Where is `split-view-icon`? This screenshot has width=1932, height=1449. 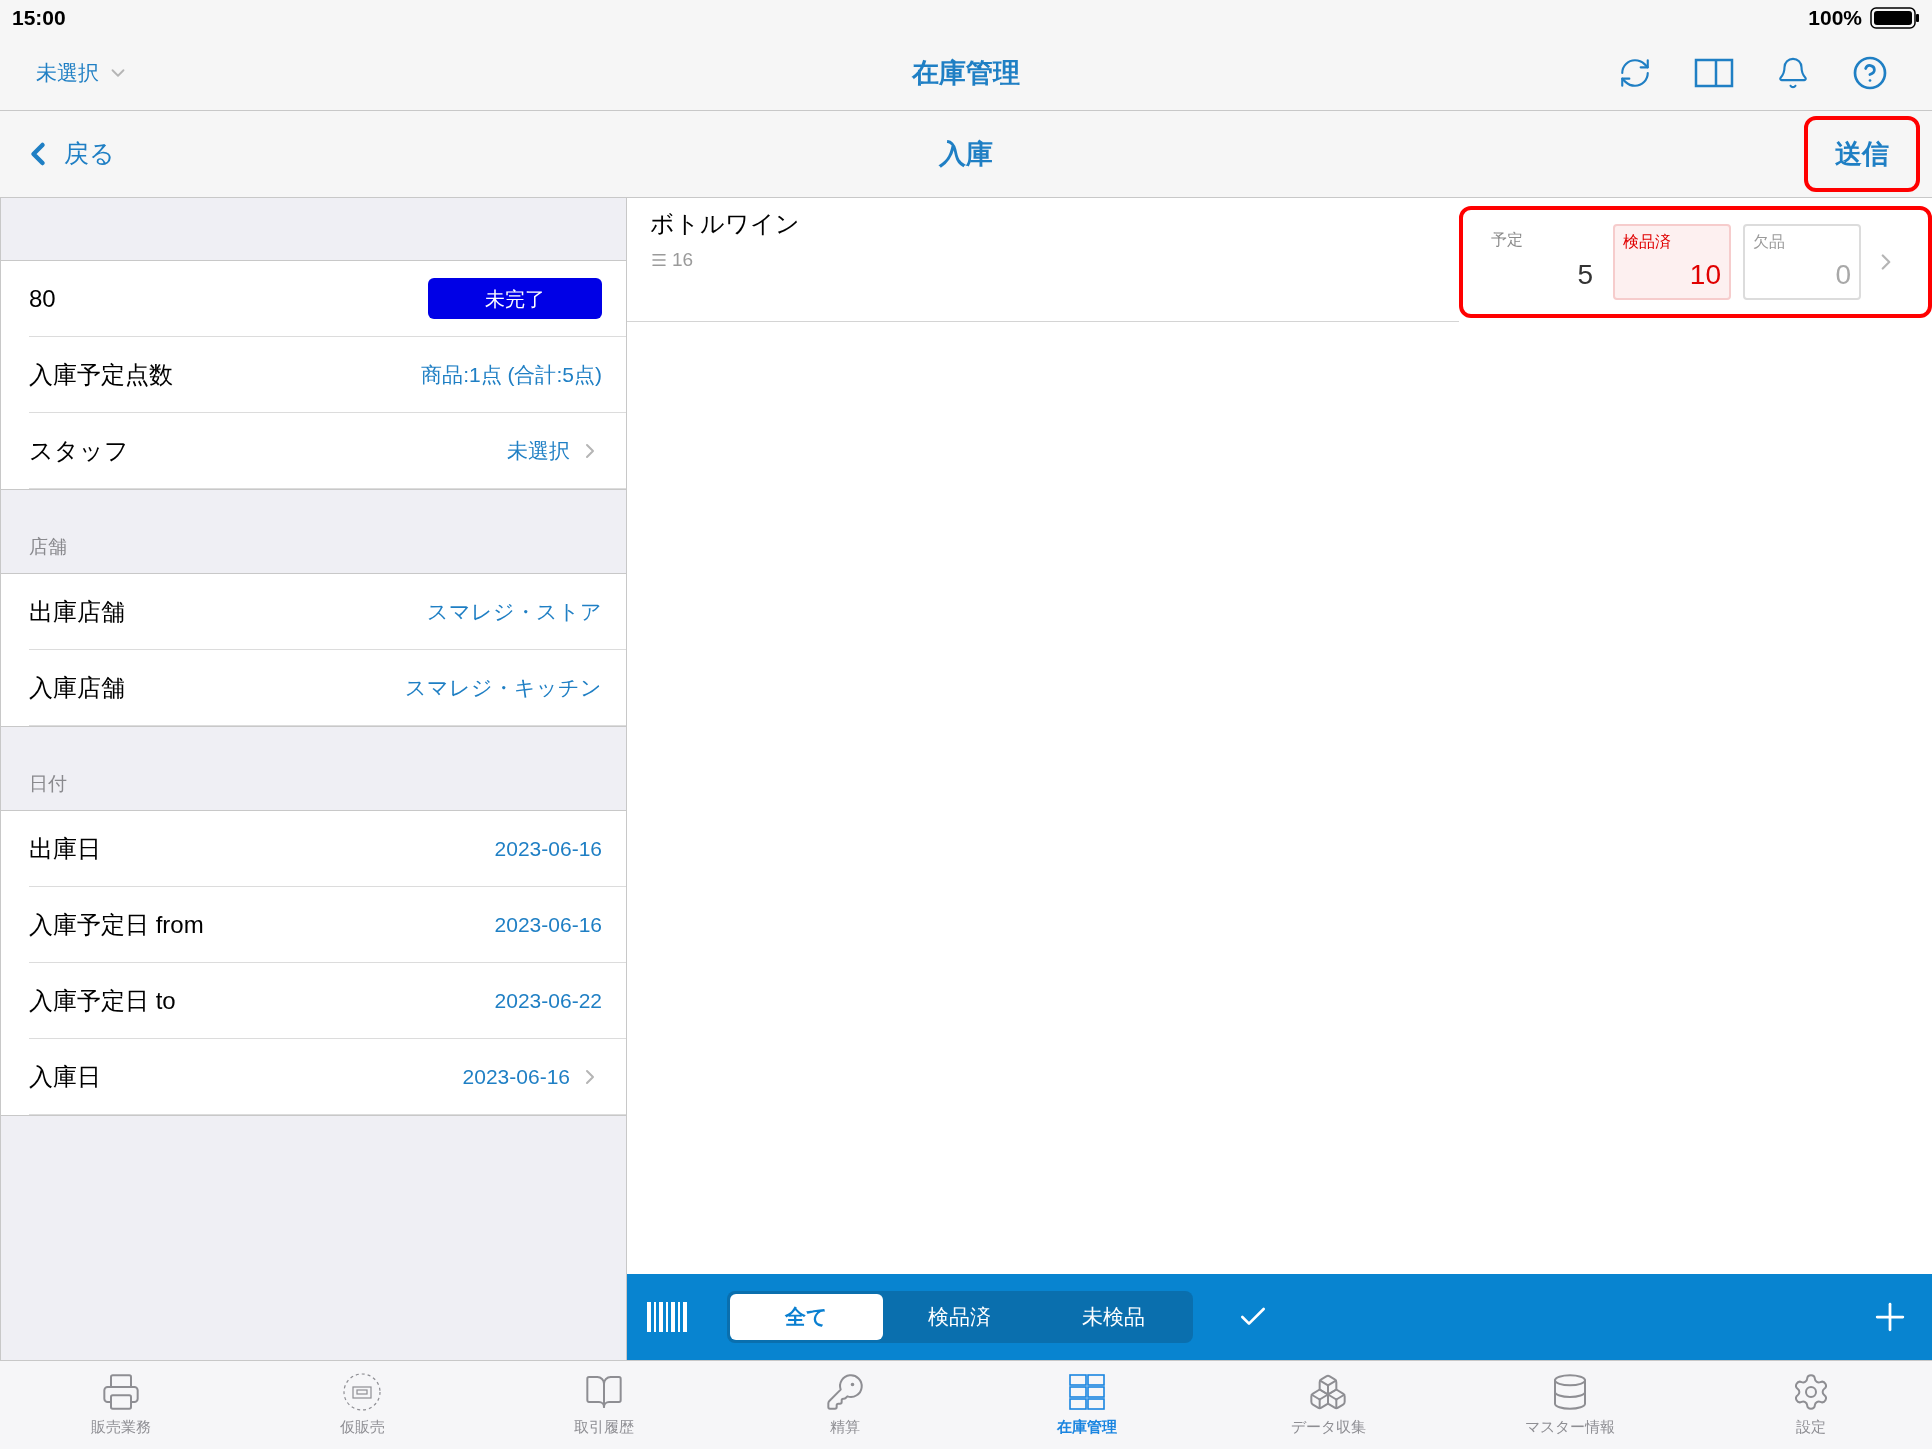 split-view-icon is located at coordinates (1714, 73).